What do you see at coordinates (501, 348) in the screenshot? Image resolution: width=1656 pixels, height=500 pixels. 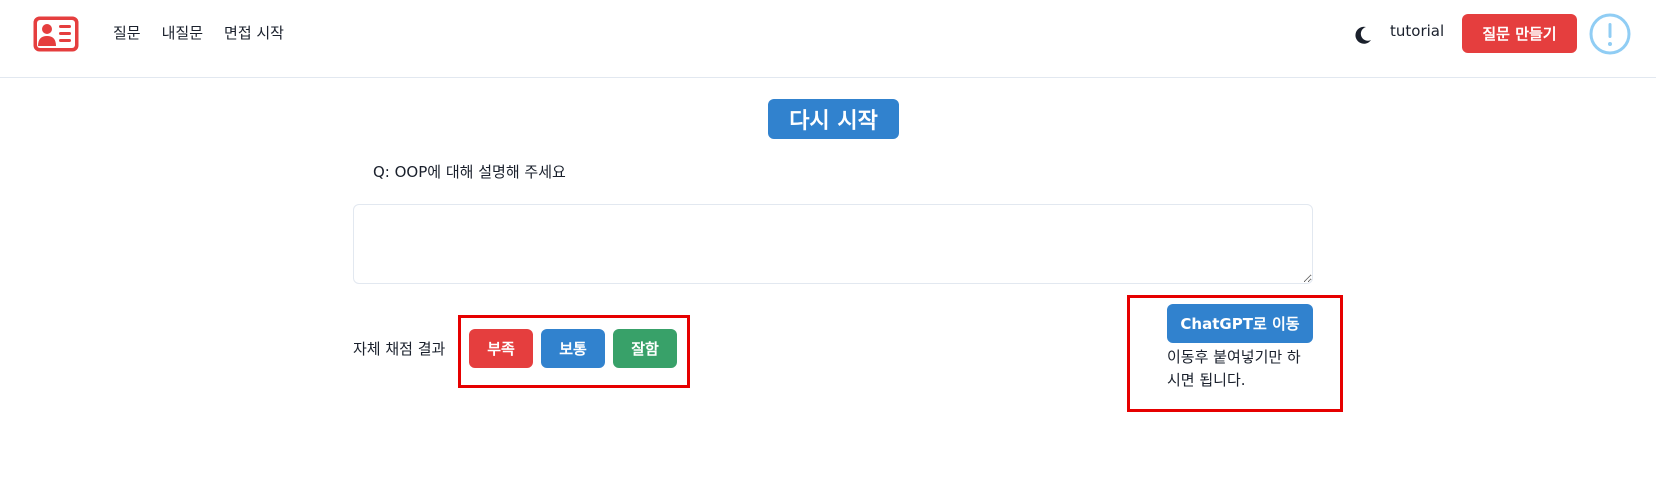 I see `score-poor-button: 부족` at bounding box center [501, 348].